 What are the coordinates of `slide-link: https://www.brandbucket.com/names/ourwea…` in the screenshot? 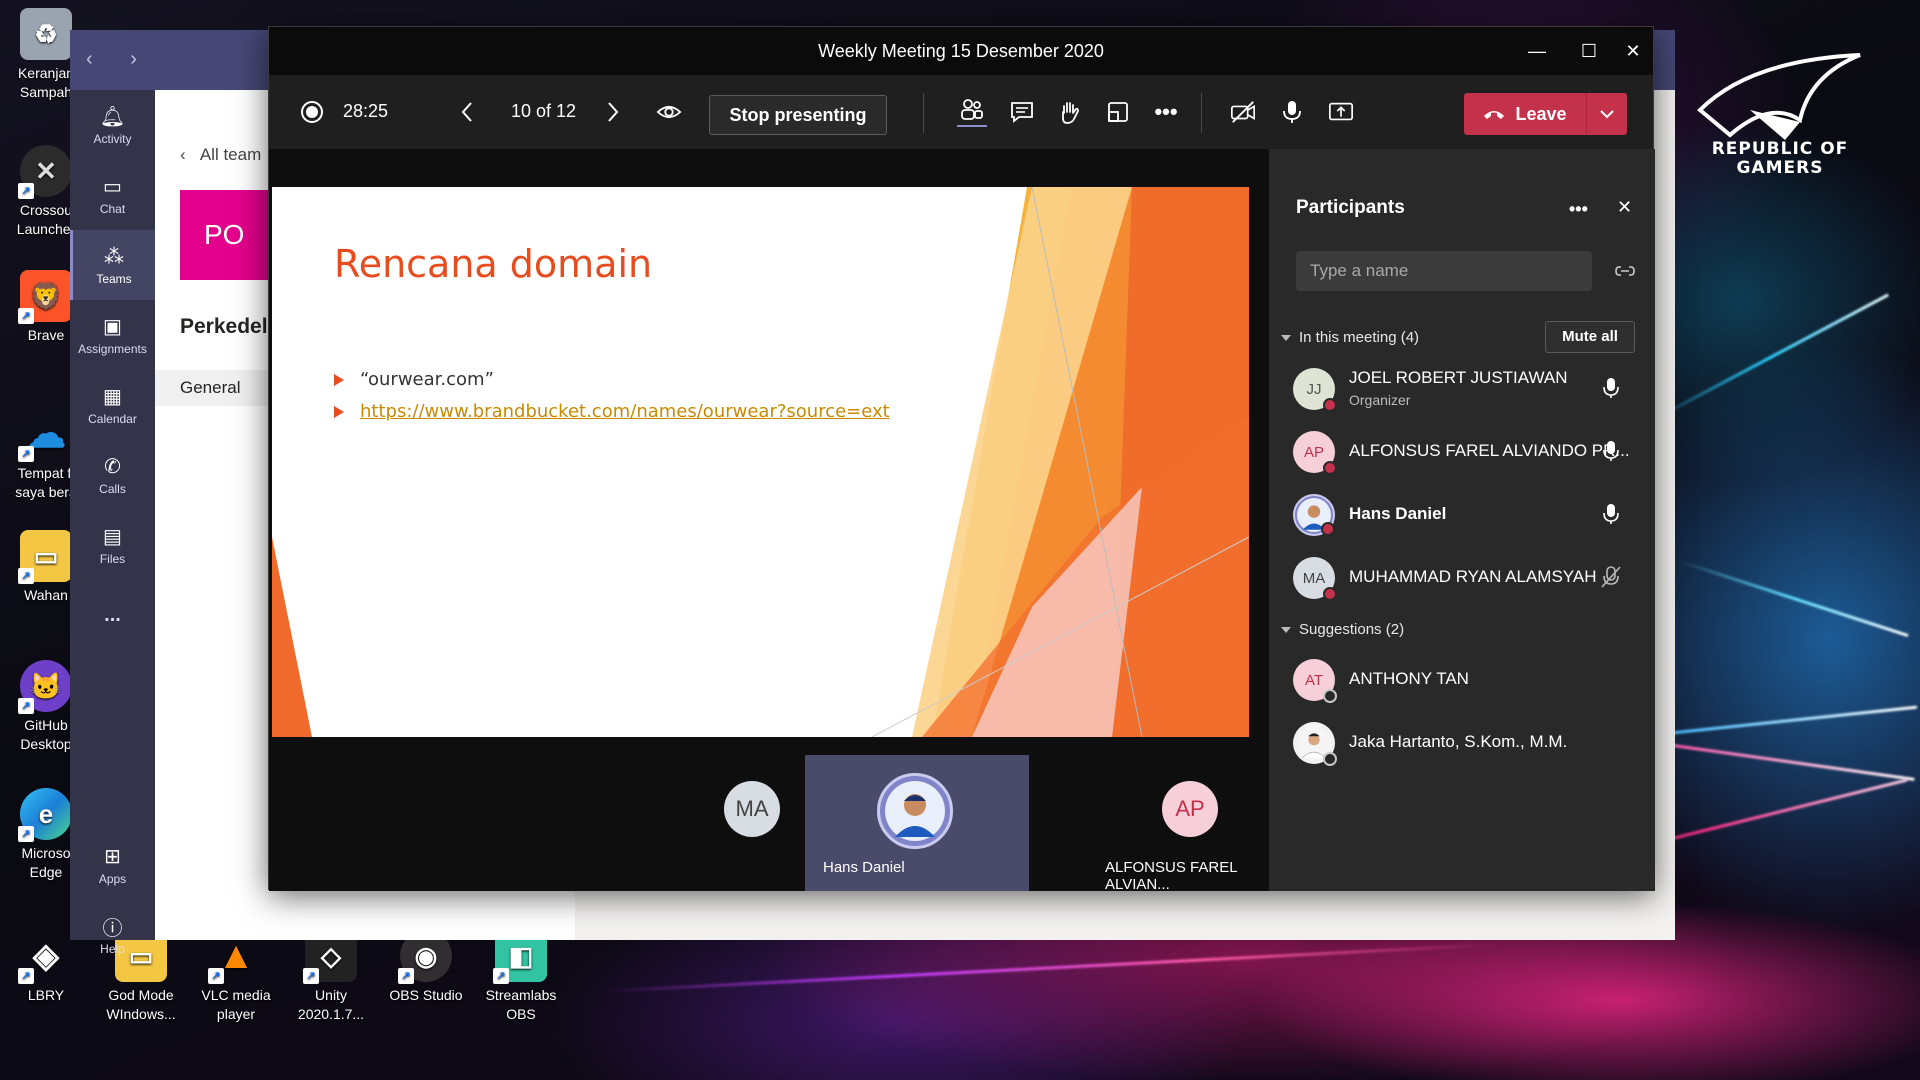 It's located at (625, 411).